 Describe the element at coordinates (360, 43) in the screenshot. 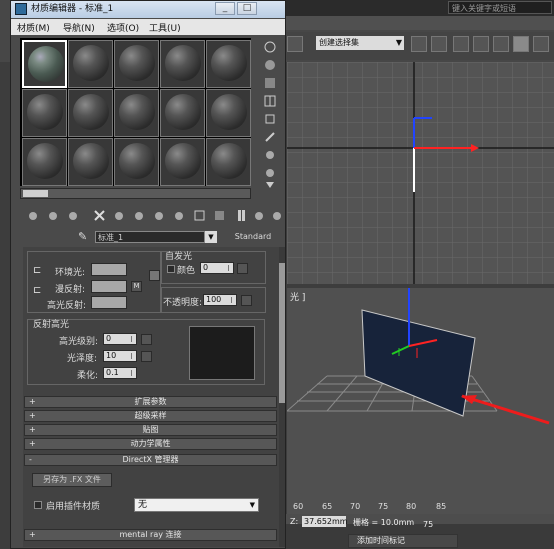

I see `selection-set-dropdown: 创建选择集 ▼` at that location.